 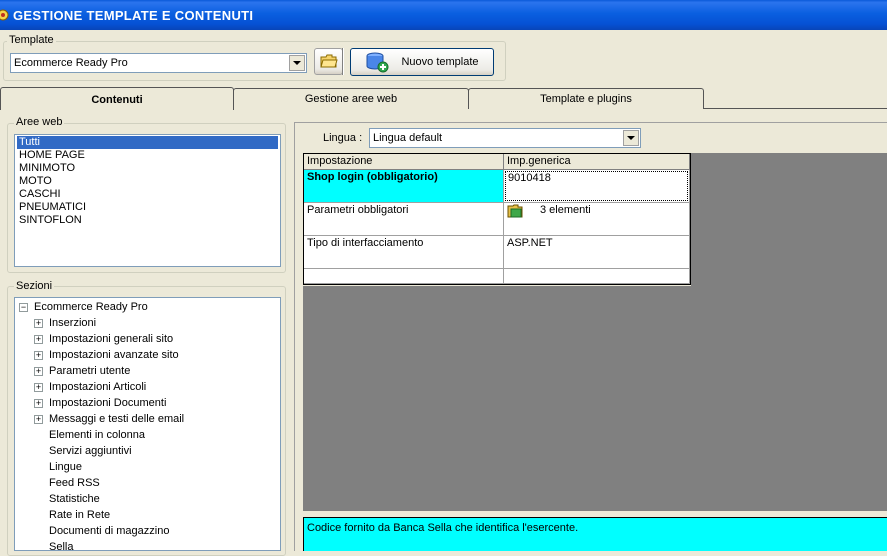 I want to click on grid-cell-setting: Parametri obbligatori, so click(x=404, y=219).